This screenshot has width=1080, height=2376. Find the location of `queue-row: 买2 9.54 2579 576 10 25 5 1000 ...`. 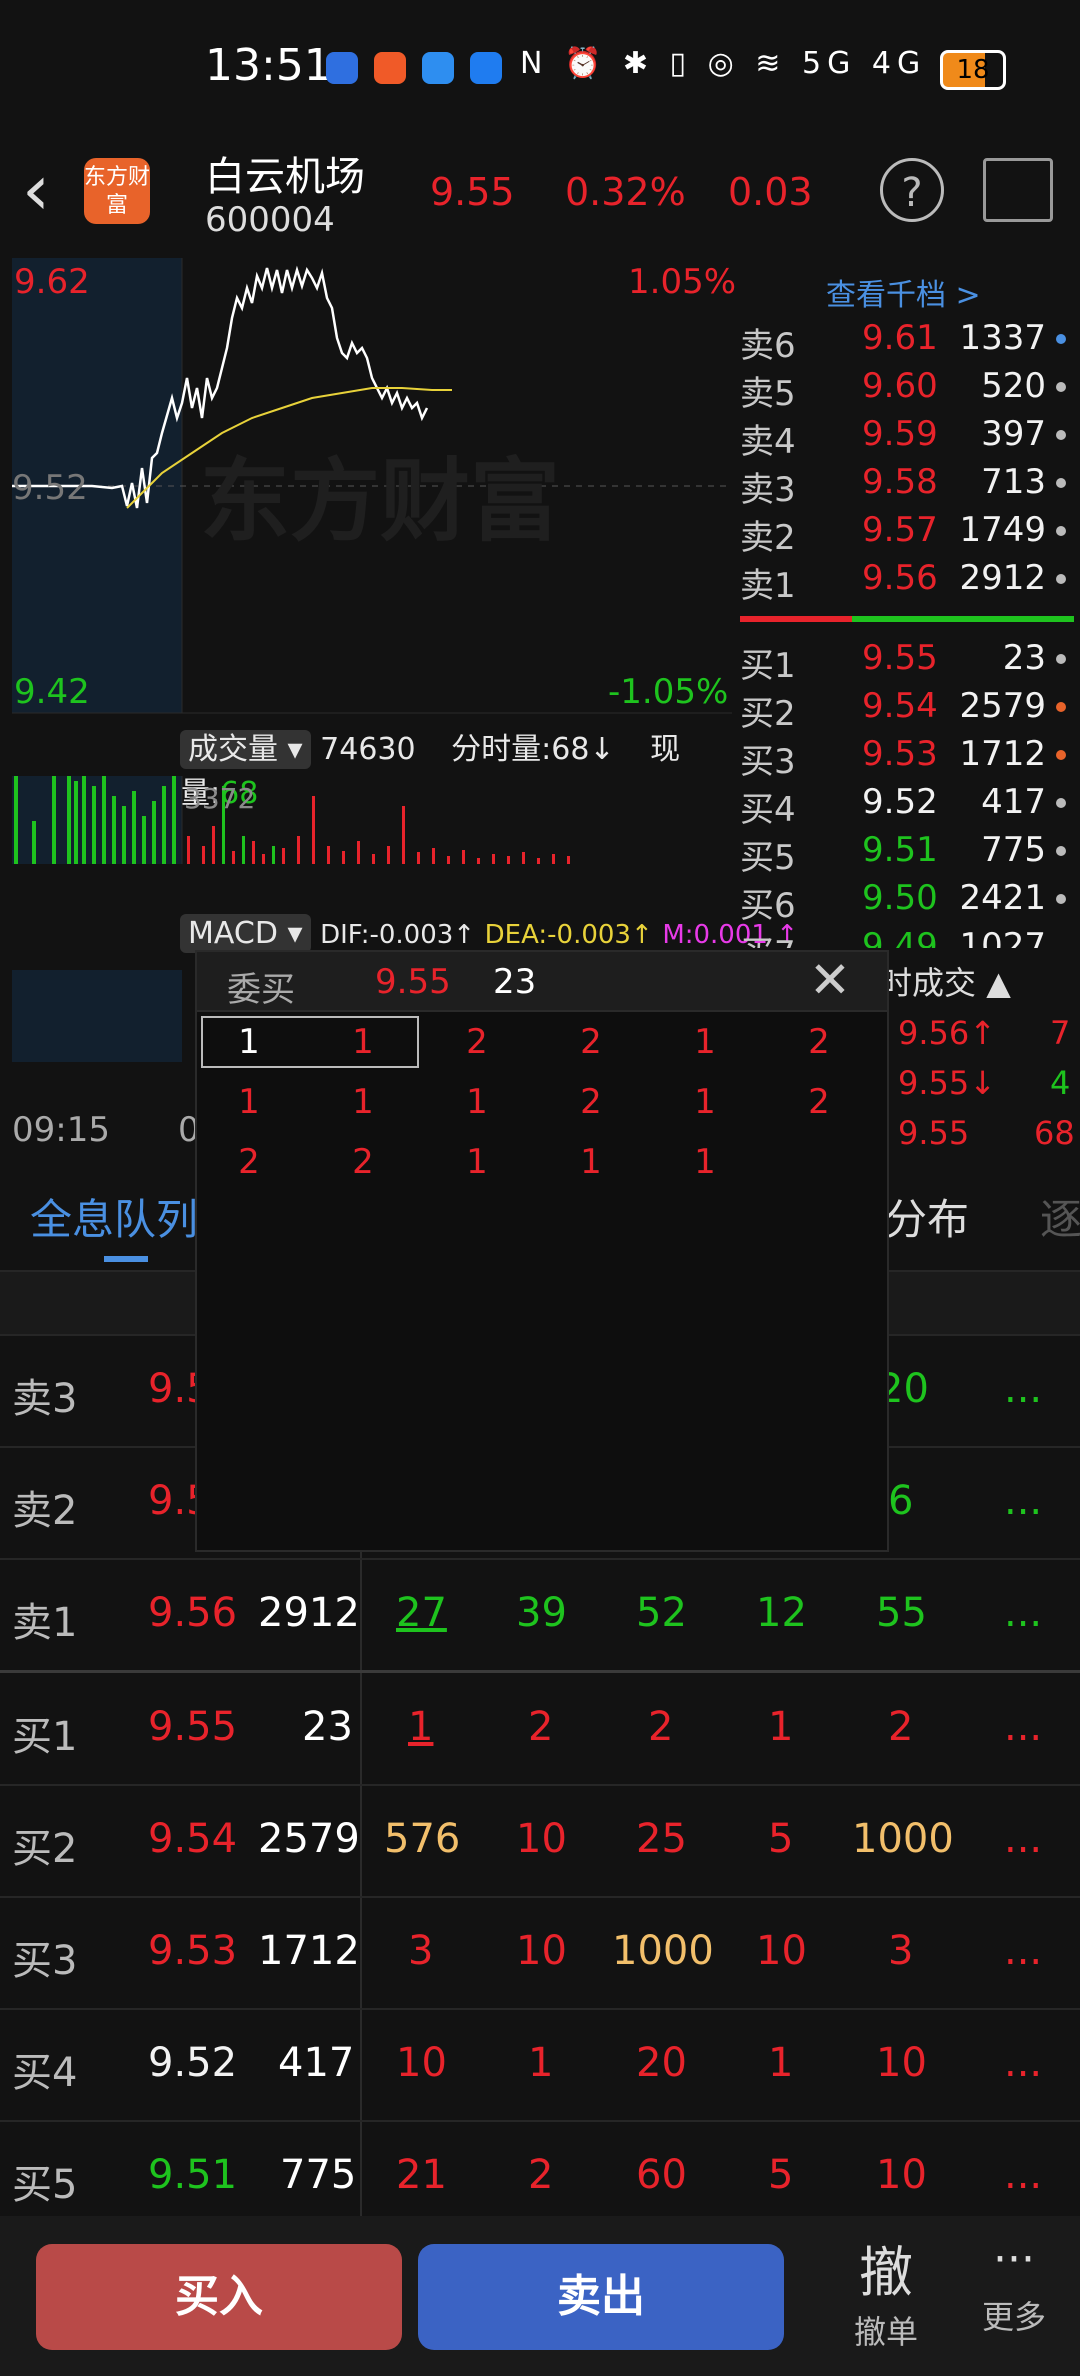

queue-row: 买2 9.54 2579 576 10 25 5 1000 ... is located at coordinates (540, 1842).